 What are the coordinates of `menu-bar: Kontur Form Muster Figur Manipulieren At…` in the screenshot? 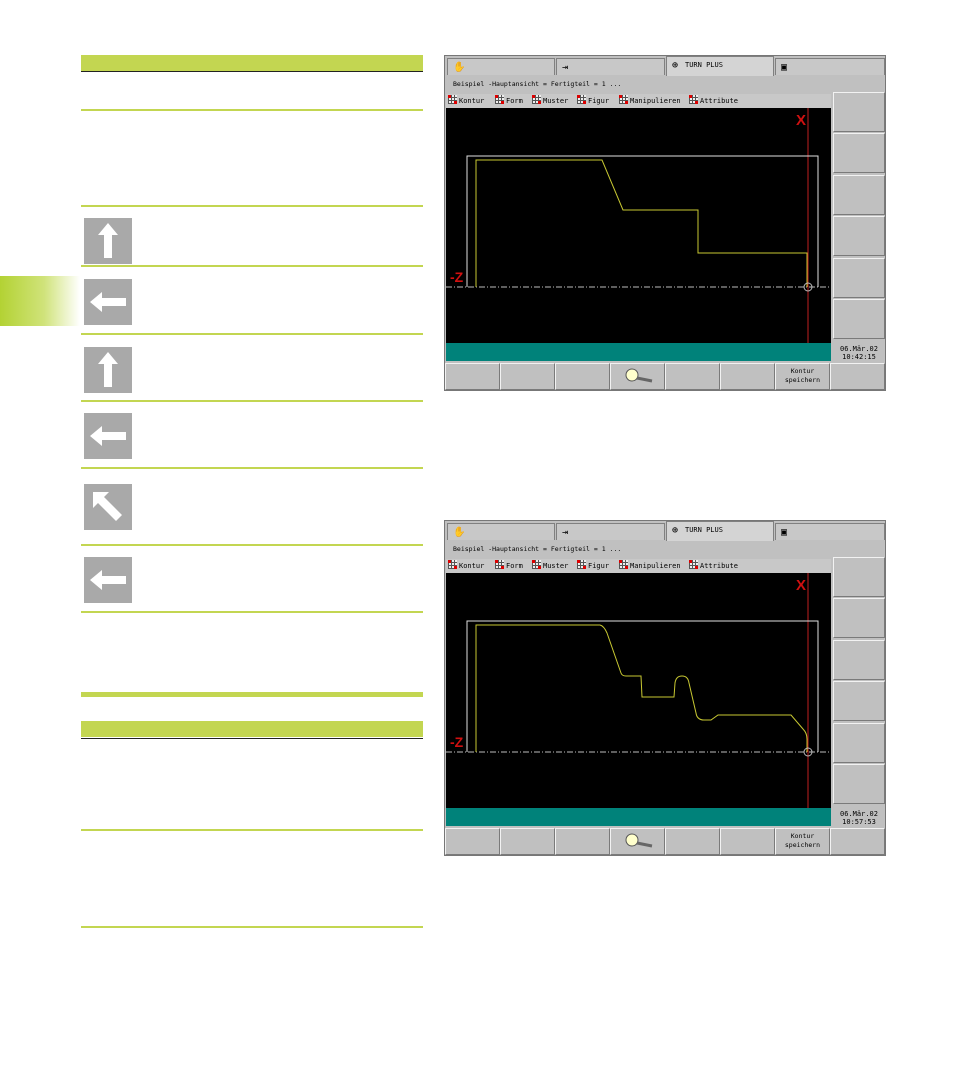 It's located at (638, 101).